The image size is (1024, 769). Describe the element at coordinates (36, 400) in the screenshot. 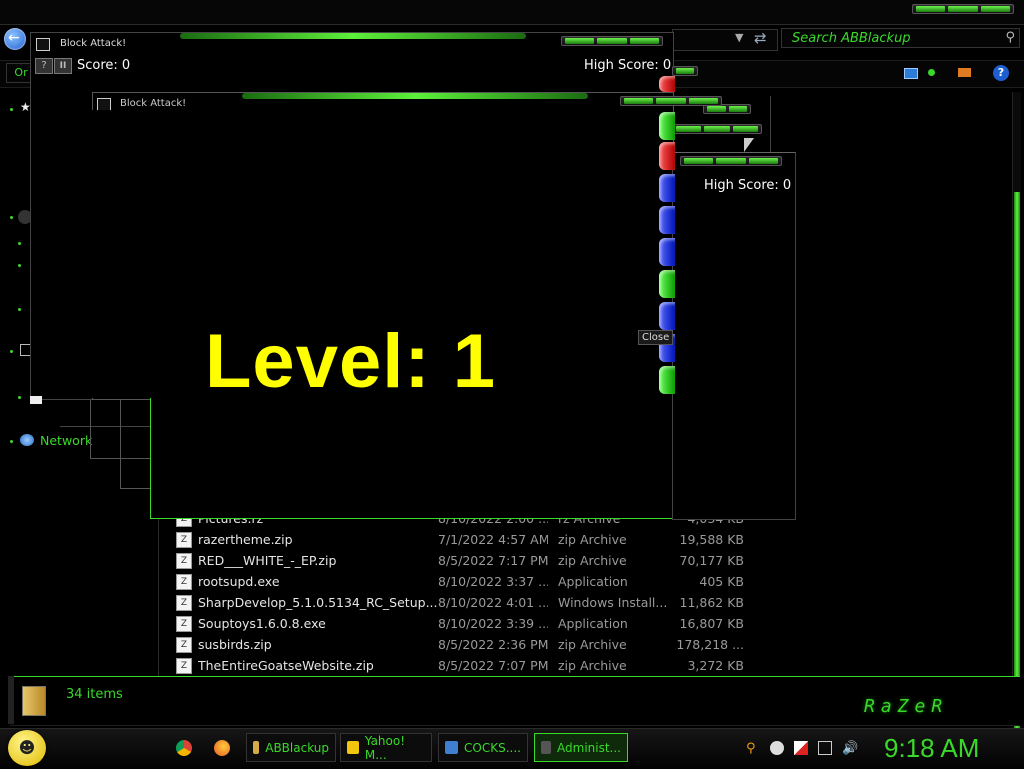

I see `game-back-edge` at that location.